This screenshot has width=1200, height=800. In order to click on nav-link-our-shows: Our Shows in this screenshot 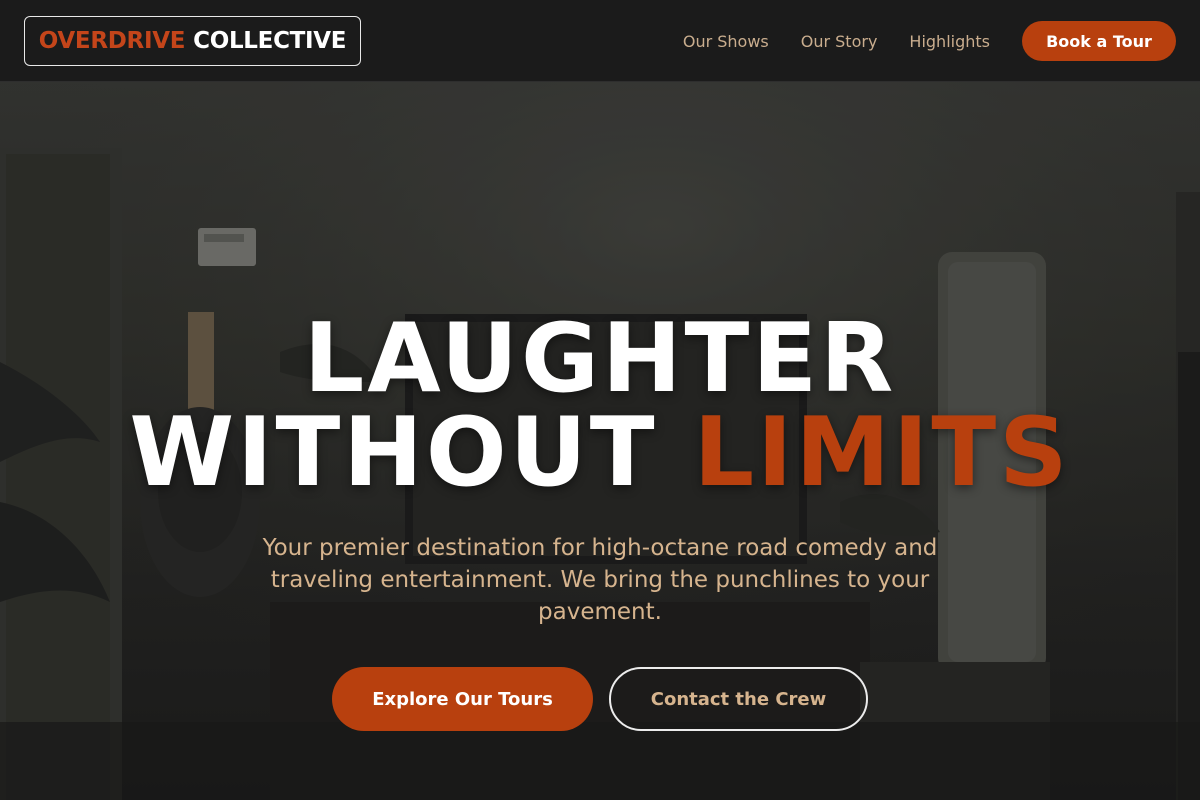, I will do `click(726, 41)`.